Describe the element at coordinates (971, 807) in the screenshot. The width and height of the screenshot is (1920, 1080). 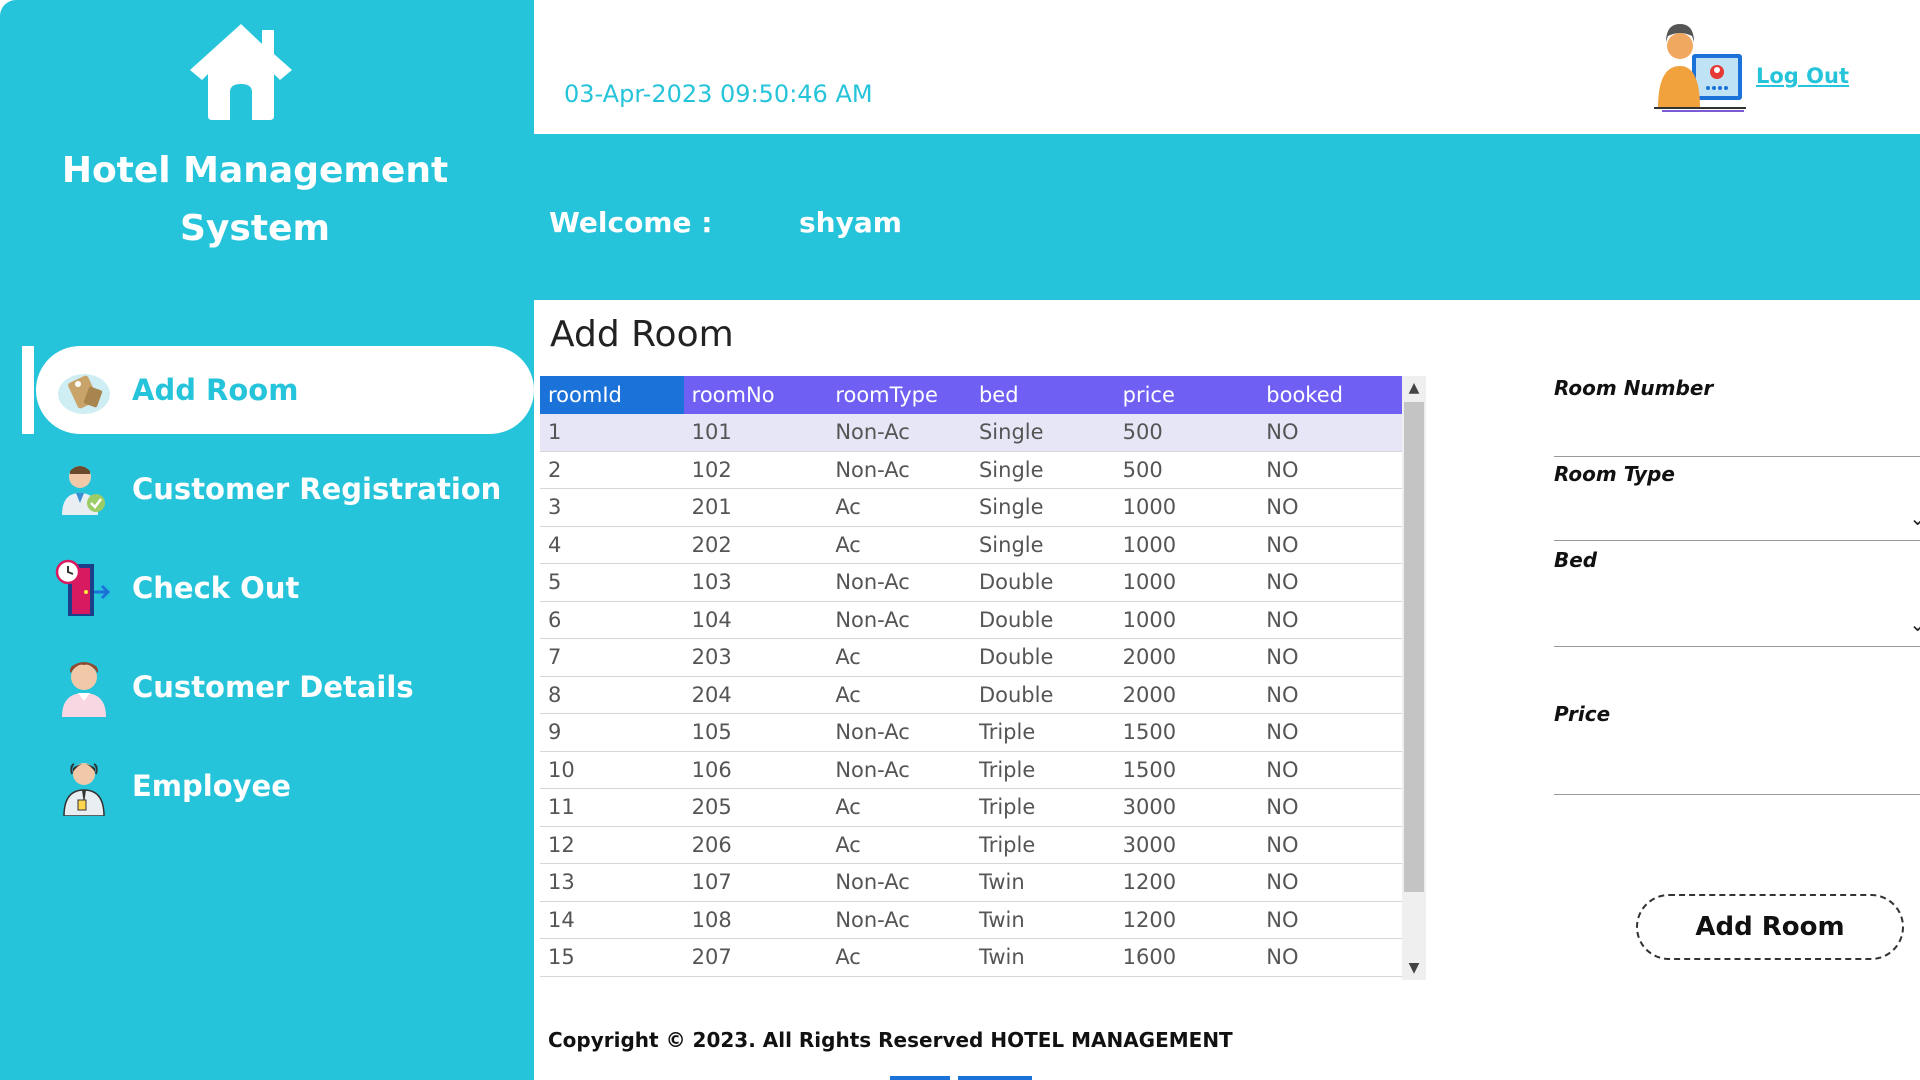
I see `table-row: 11 205 Ac Triple 3000 NO` at that location.